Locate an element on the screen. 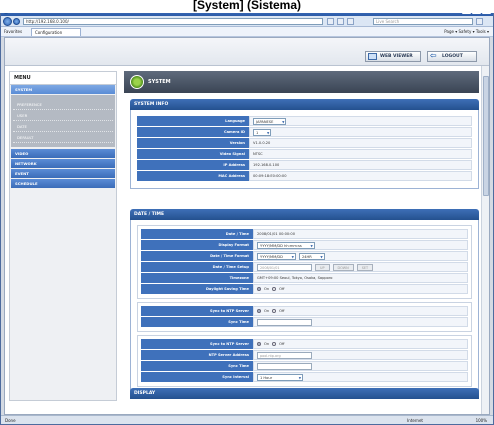 This screenshot has height=425, width=494. display-format-row: Display Format YYYY/MM/DD hh:mm:ss is located at coordinates (304, 245).